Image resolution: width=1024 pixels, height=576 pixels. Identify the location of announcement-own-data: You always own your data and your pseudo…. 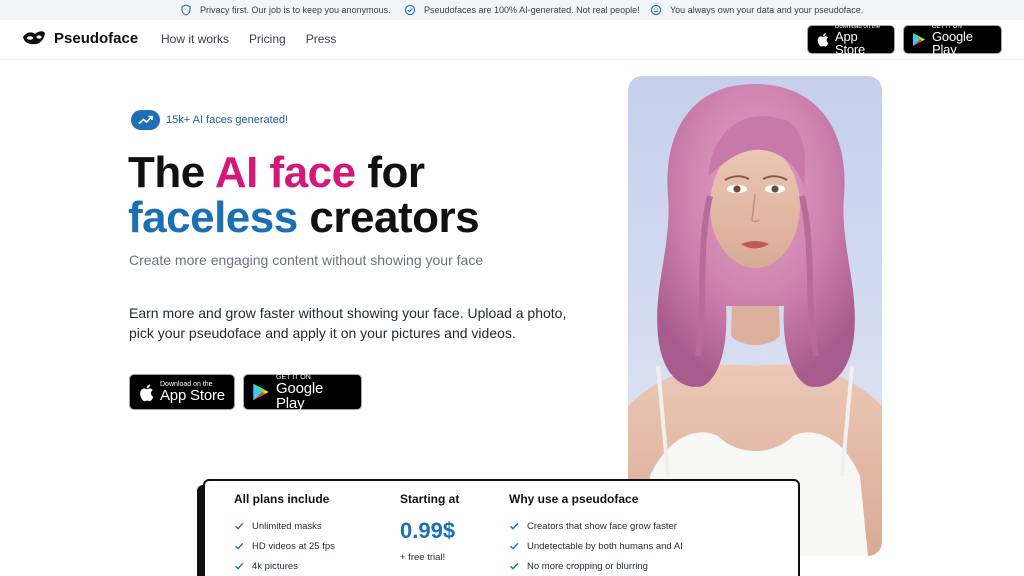
(756, 10).